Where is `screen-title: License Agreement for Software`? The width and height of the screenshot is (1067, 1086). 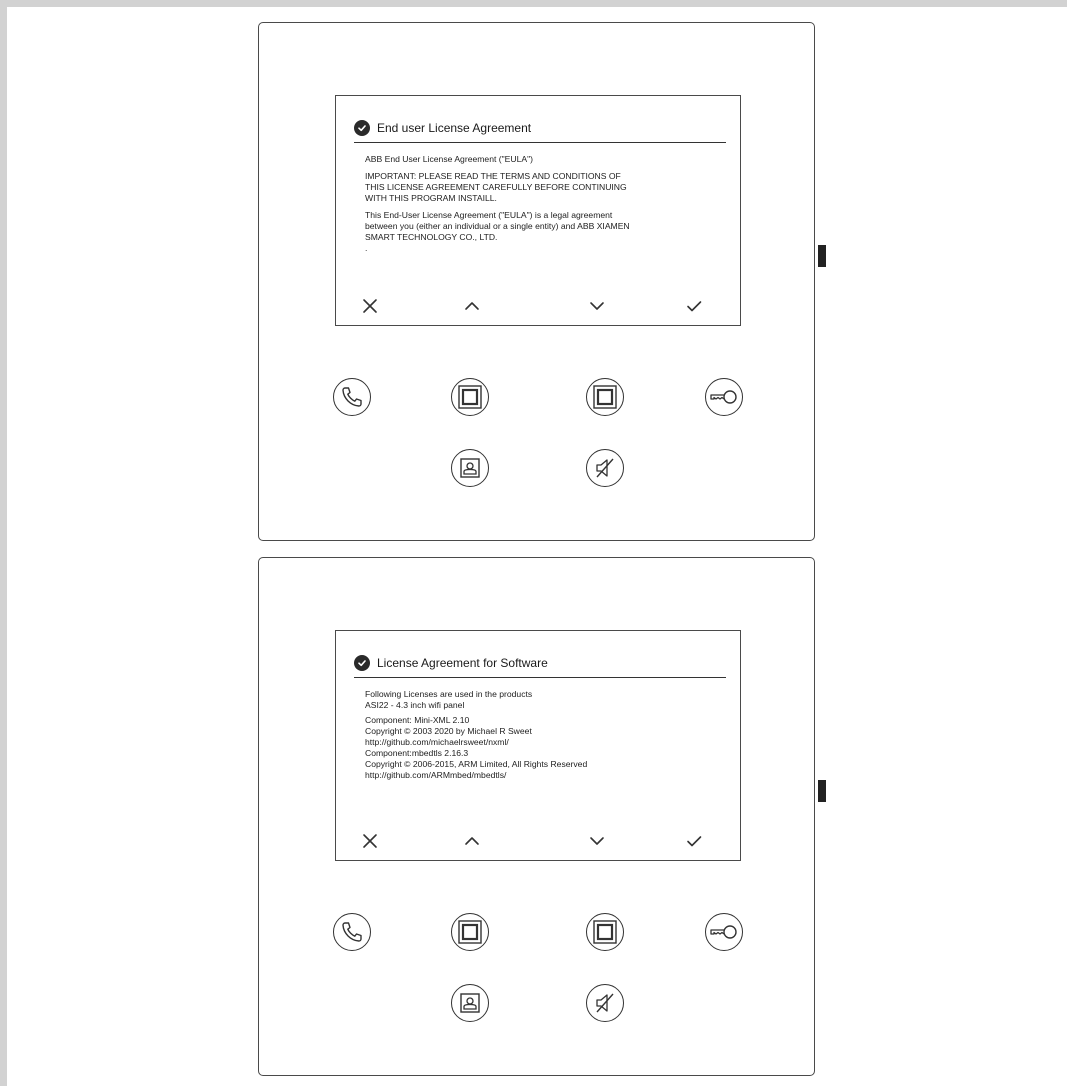
screen-title: License Agreement for Software is located at coordinates (462, 663).